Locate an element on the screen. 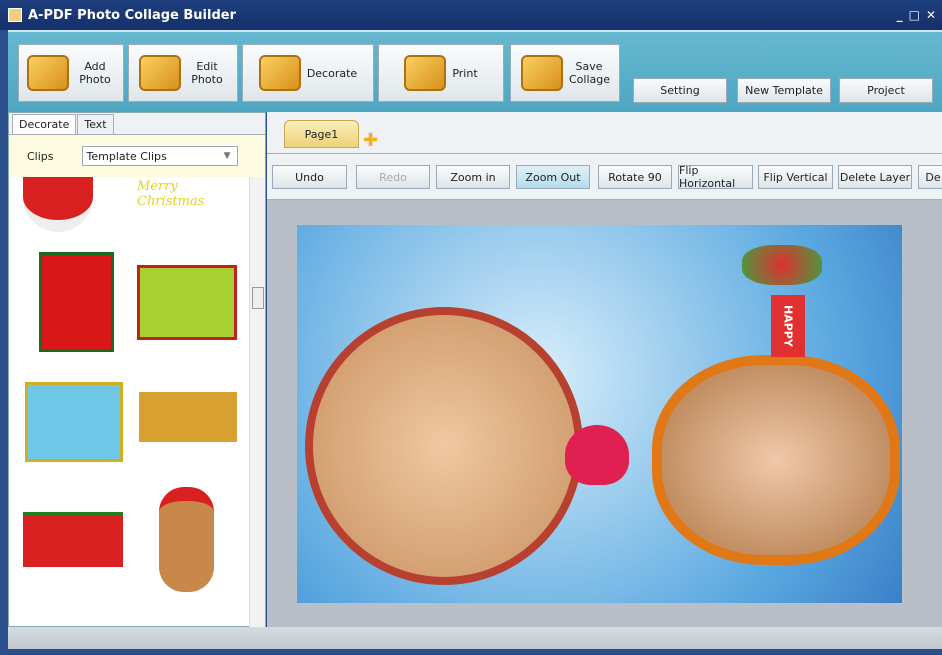 This screenshot has width=942, height=655. gift-gold-clip is located at coordinates (188, 417).